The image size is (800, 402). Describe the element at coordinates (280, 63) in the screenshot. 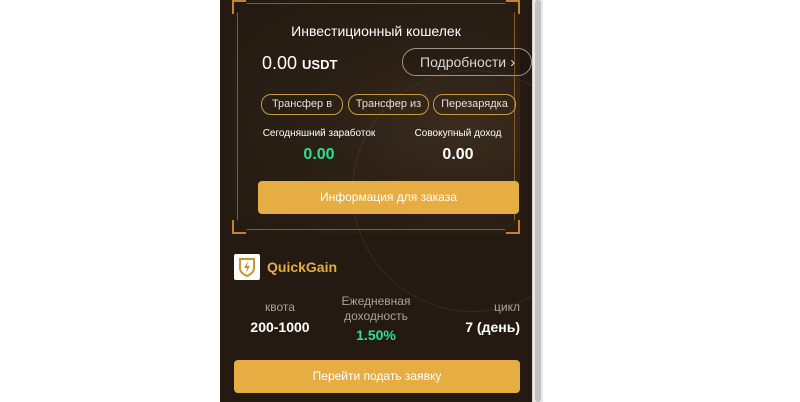

I see `balance-amount: 0.00` at that location.